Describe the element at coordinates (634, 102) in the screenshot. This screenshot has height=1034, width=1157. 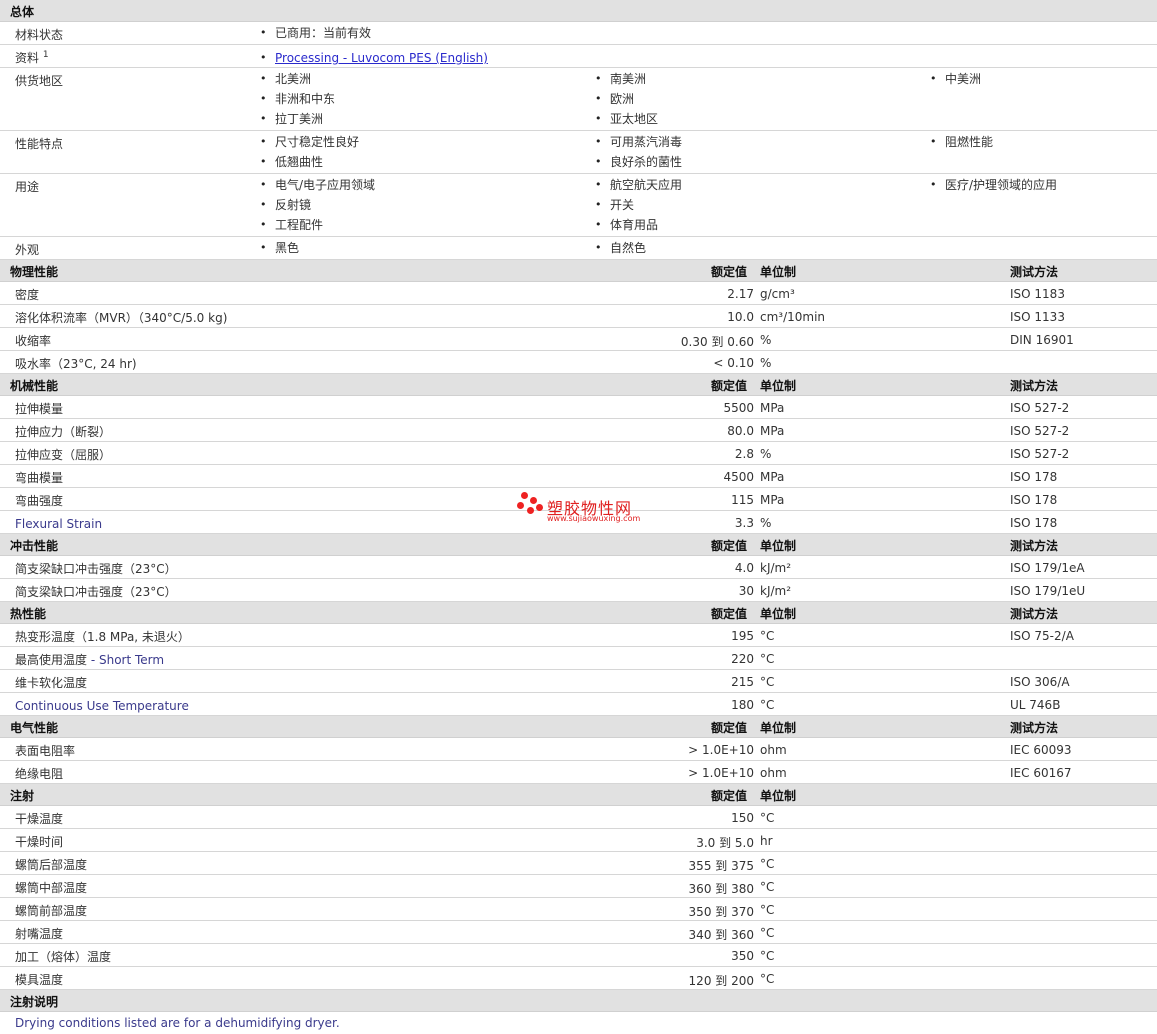
I see `list-item: 欧洲` at that location.